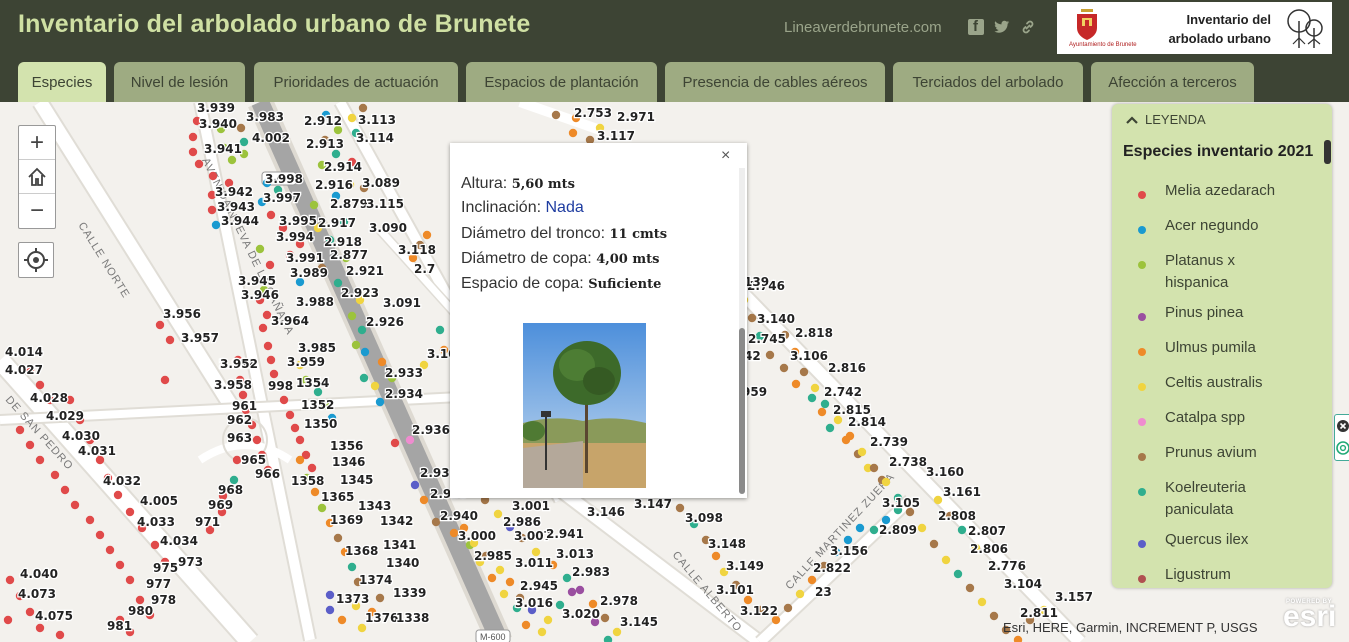 This screenshot has width=1349, height=642. What do you see at coordinates (775, 82) in the screenshot?
I see `tab-cables: Presencia de cables aéreos` at bounding box center [775, 82].